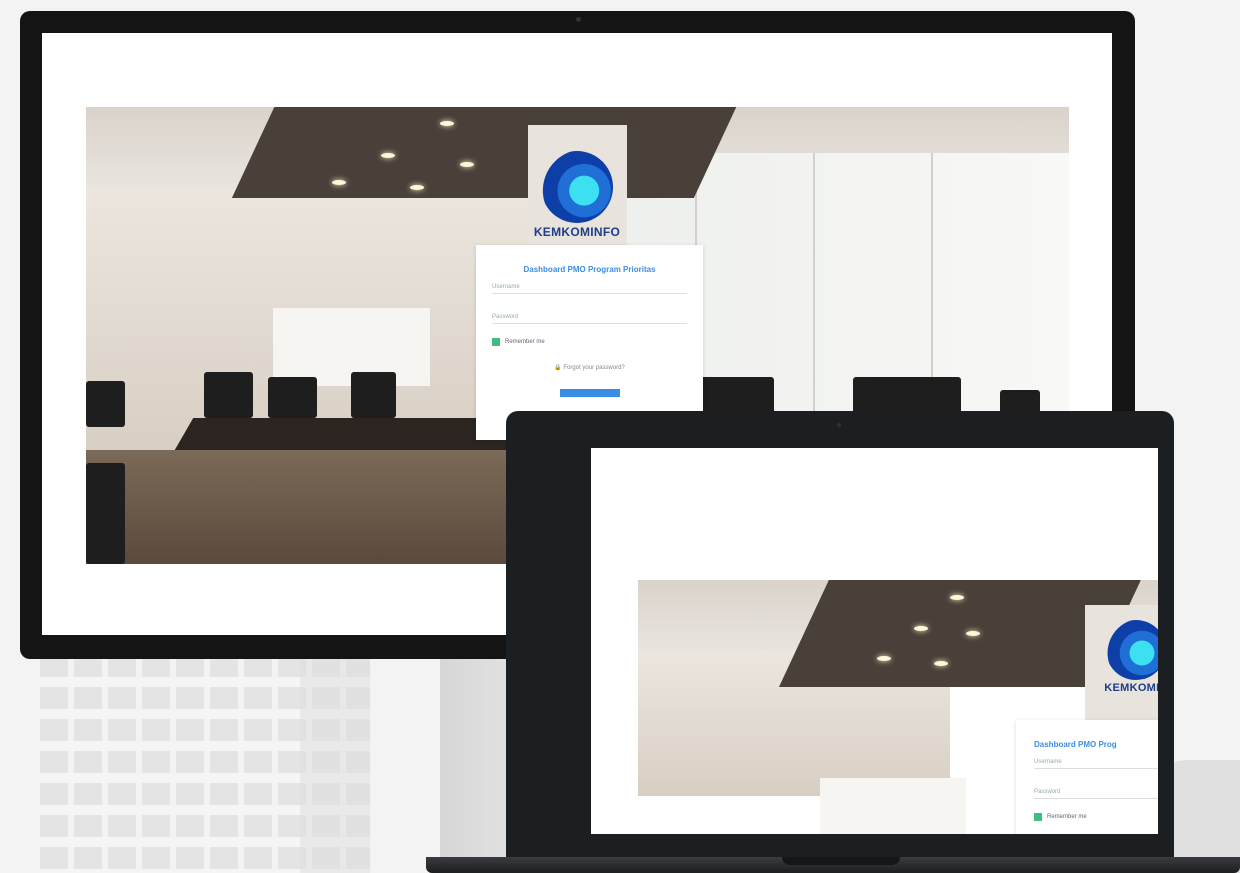 This screenshot has height=873, width=1240. I want to click on login-title: Dashboard PMO Program Prioritas, so click(589, 269).